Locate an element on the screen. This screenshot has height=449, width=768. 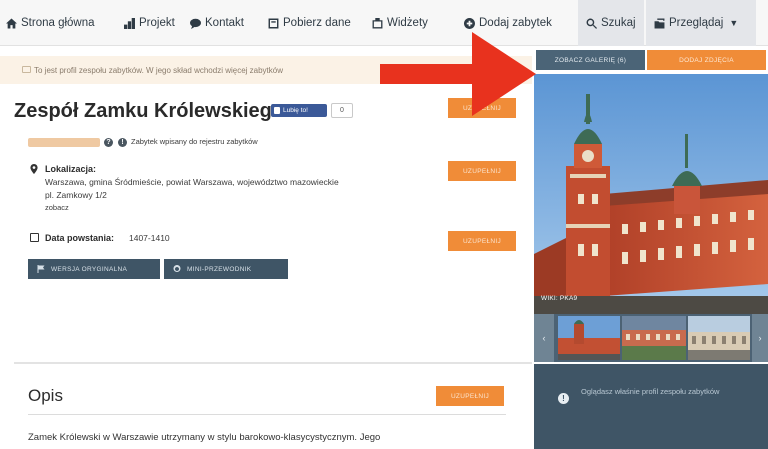
thumbnail-next-button: › is located at coordinates (760, 338).